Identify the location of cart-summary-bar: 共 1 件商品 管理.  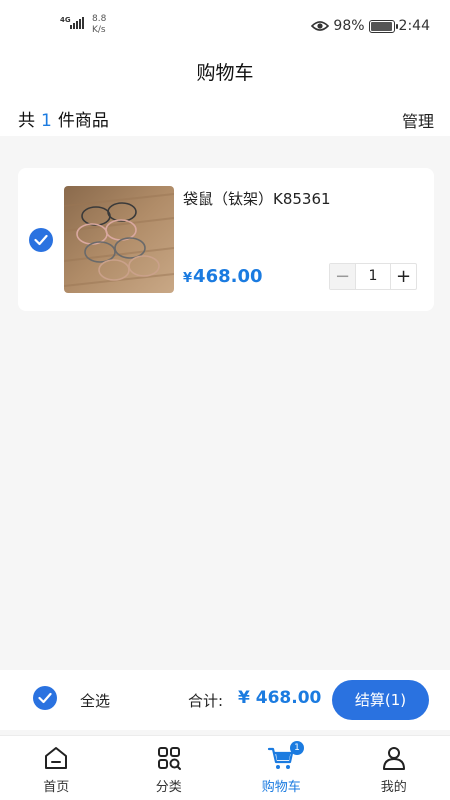
(225, 119).